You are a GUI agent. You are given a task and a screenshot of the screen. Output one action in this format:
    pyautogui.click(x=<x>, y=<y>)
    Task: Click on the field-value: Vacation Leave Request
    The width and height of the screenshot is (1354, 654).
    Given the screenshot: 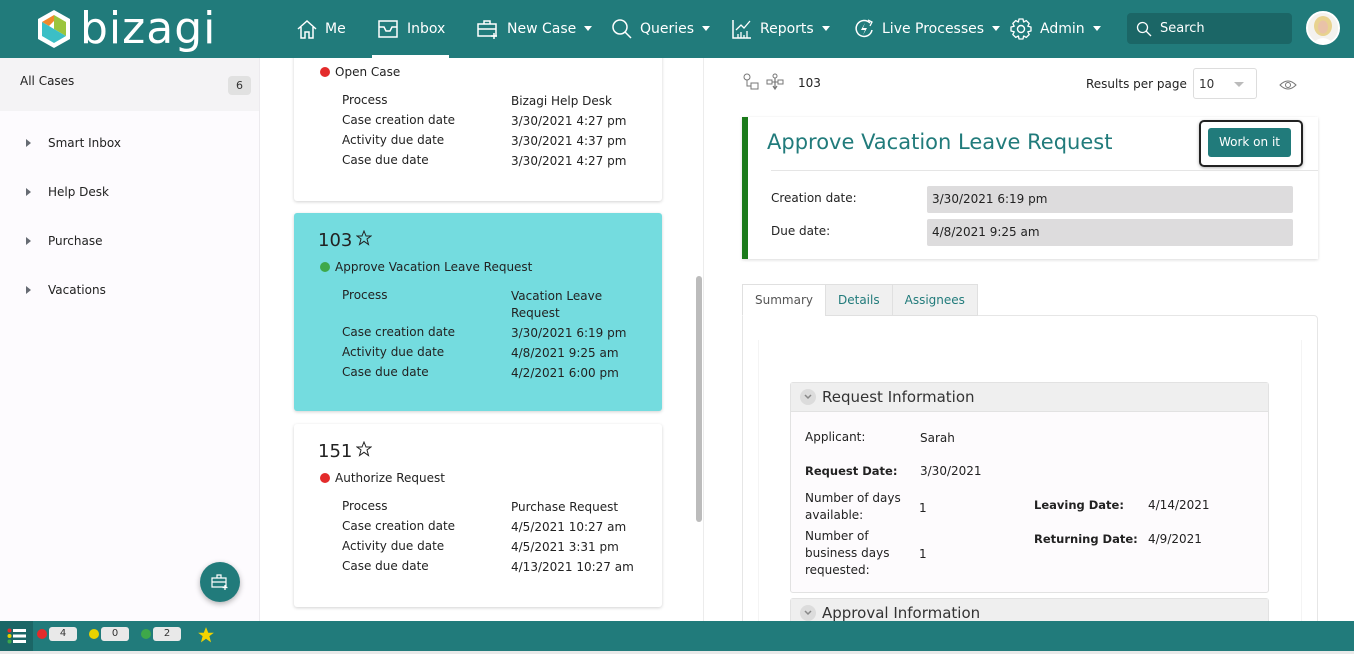 What is the action you would take?
    pyautogui.click(x=557, y=304)
    